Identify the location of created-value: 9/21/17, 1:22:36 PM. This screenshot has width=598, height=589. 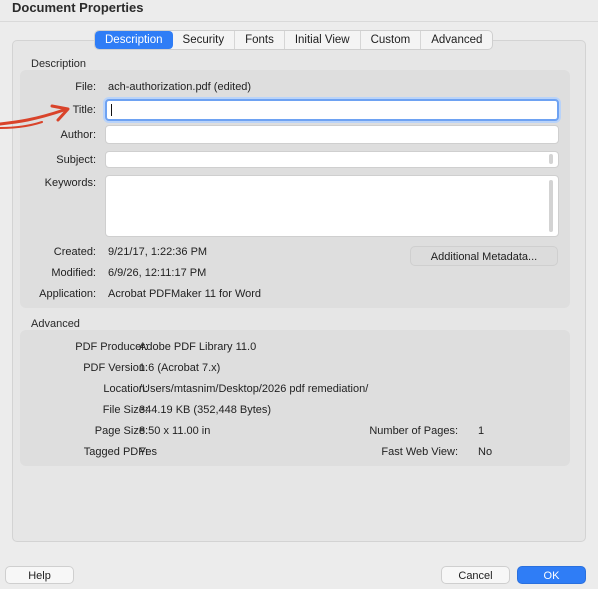
(158, 252).